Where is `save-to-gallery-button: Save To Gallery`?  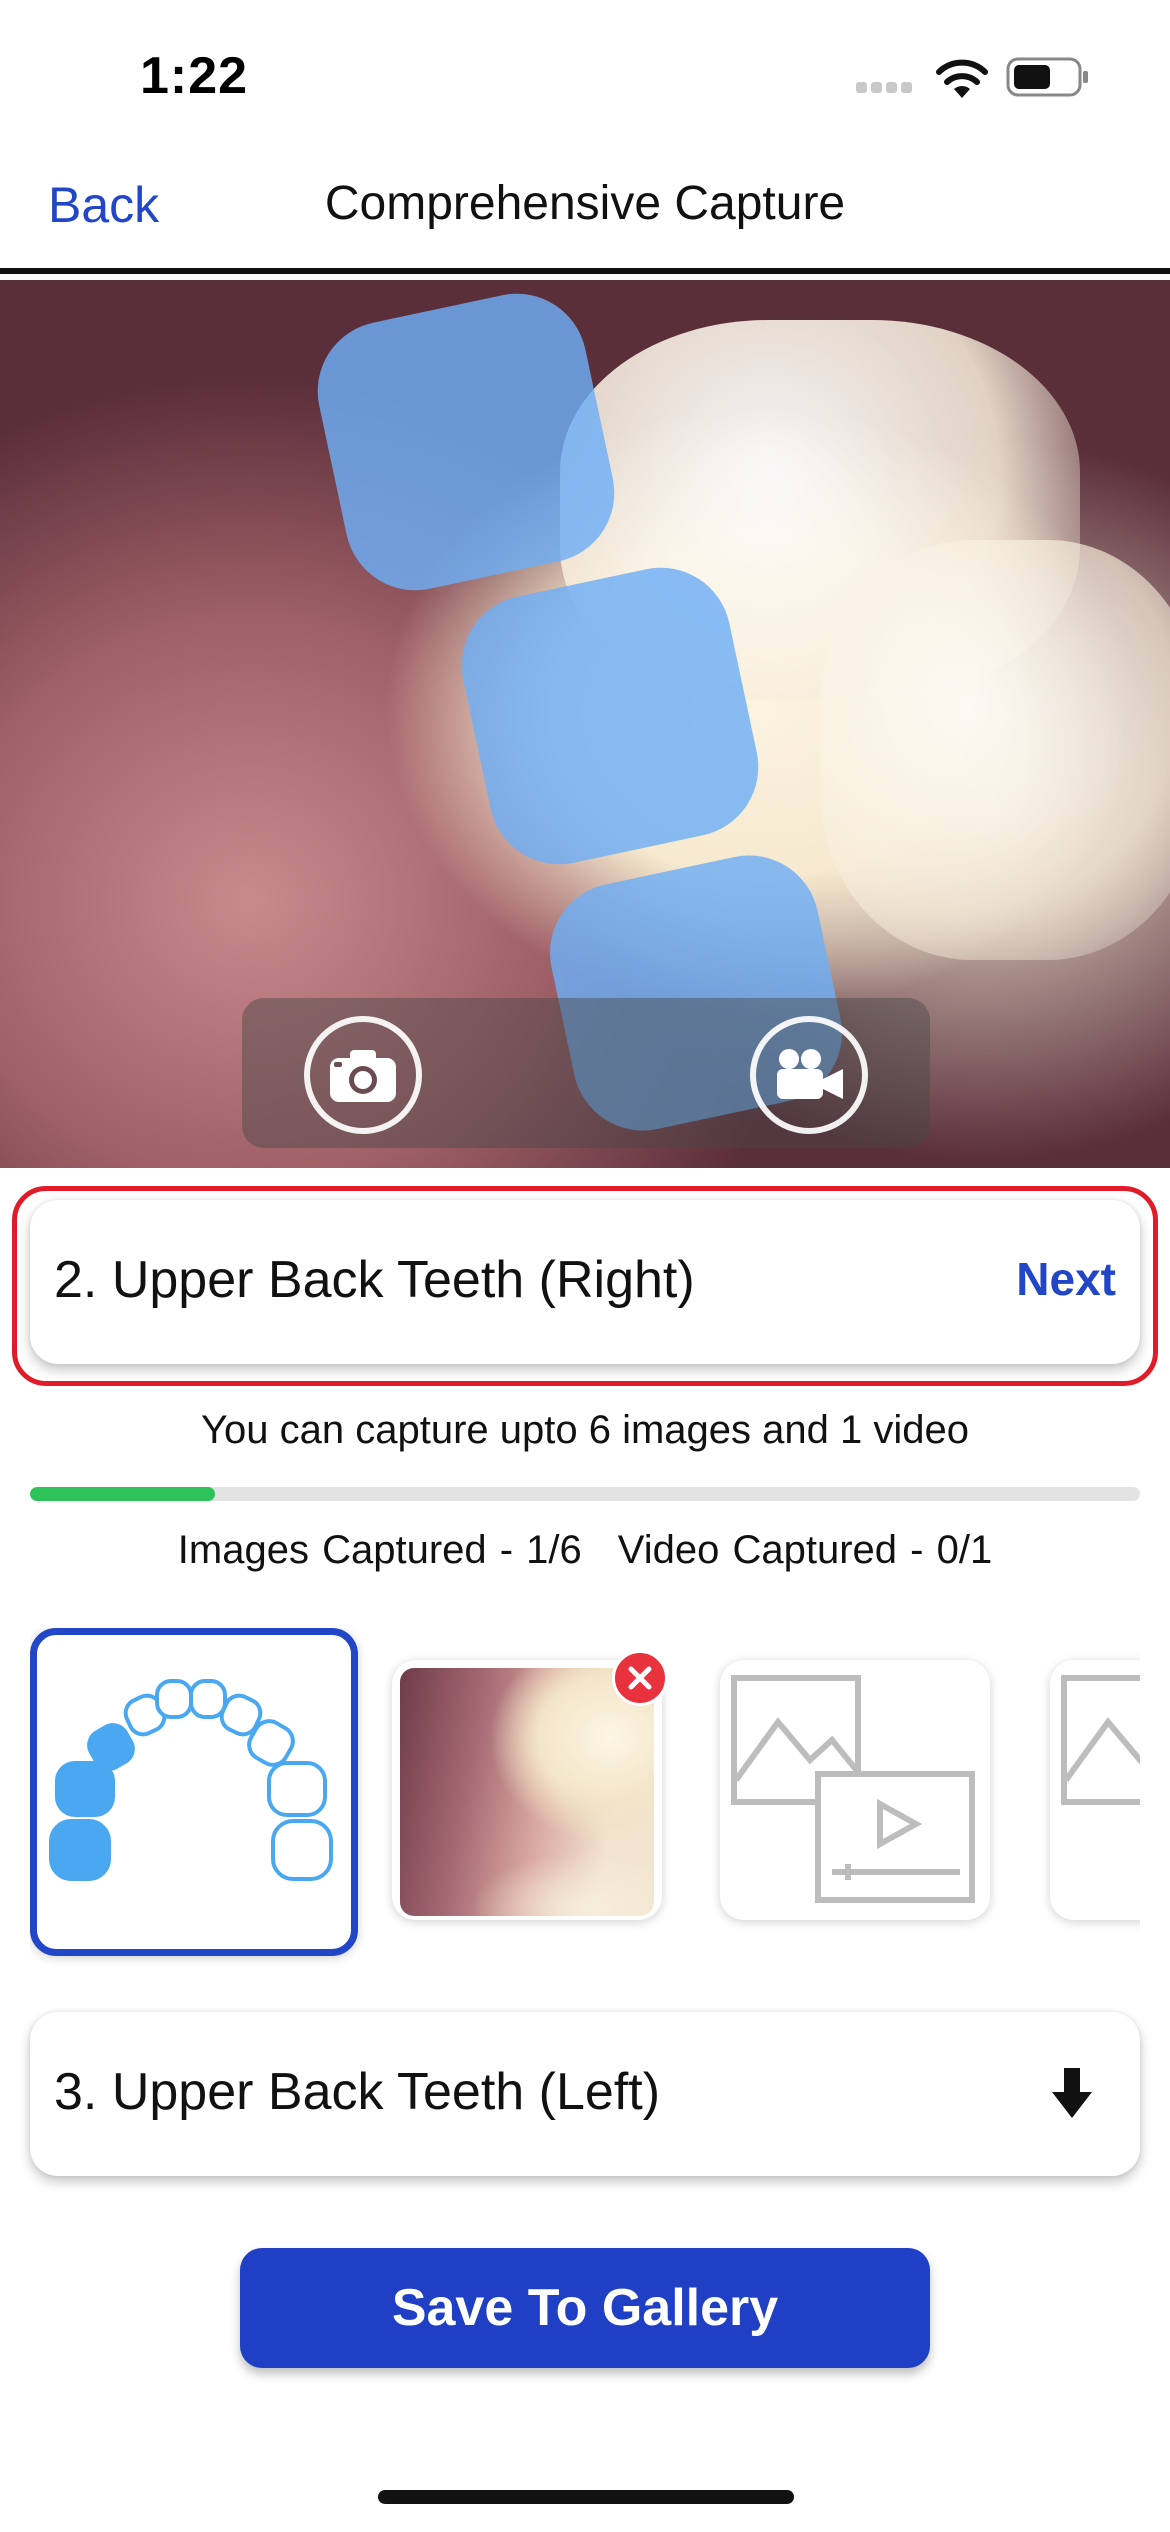 save-to-gallery-button: Save To Gallery is located at coordinates (585, 2308).